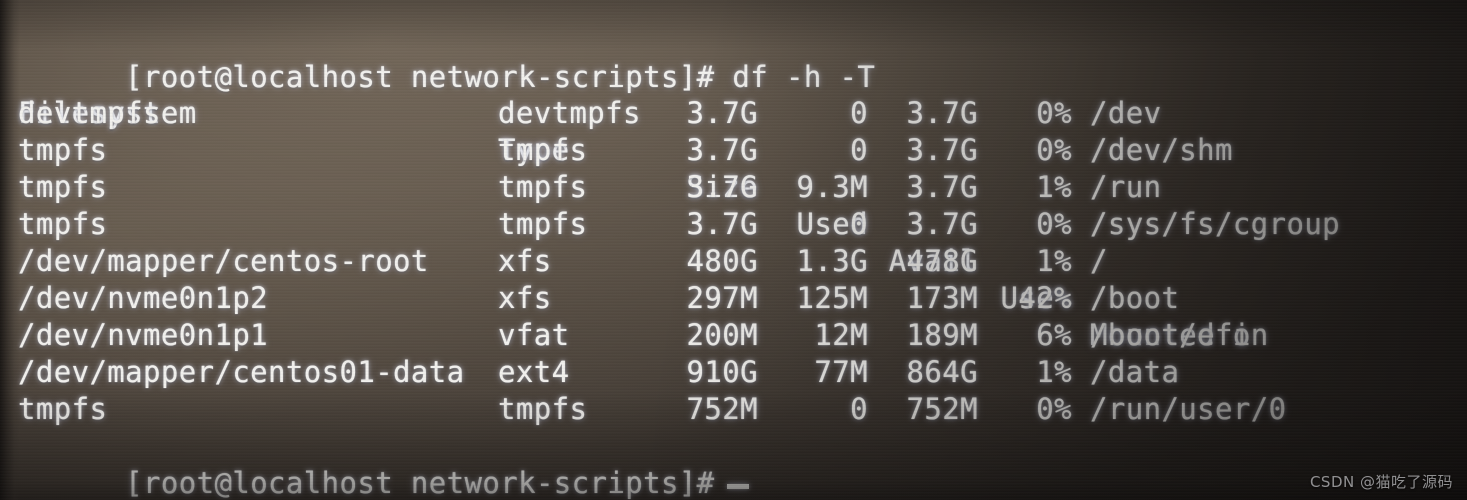 The image size is (1467, 500). What do you see at coordinates (1381, 482) in the screenshot?
I see `watermark: CSDN @猫吃了源码` at bounding box center [1381, 482].